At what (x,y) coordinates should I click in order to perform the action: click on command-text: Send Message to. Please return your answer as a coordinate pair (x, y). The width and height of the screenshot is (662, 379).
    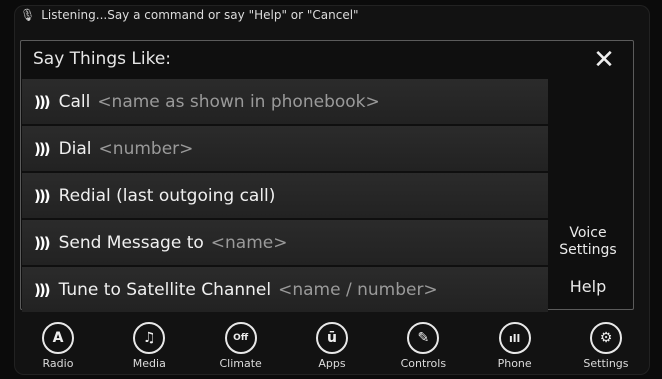
    Looking at the image, I should click on (131, 242).